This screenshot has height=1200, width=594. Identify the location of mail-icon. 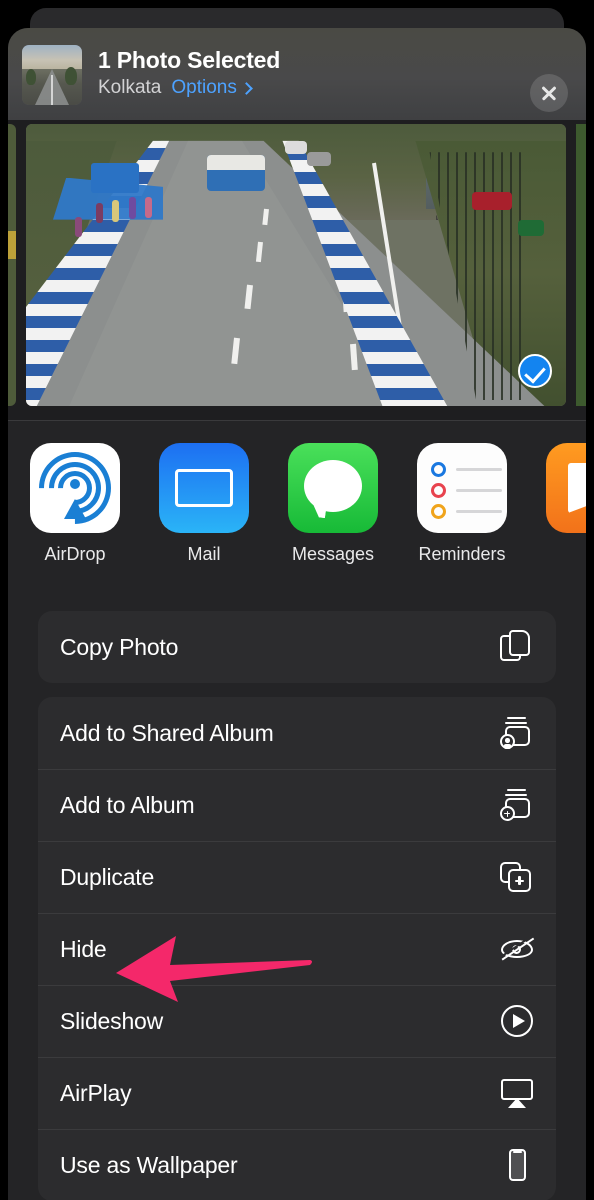
(204, 488).